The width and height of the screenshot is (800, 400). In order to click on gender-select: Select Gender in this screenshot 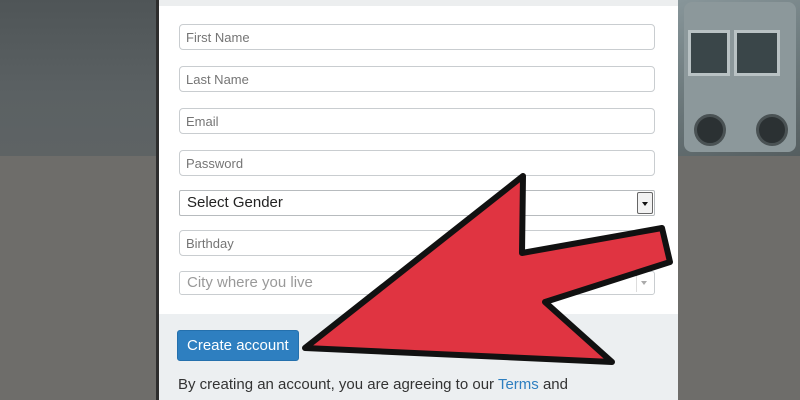, I will do `click(417, 203)`.